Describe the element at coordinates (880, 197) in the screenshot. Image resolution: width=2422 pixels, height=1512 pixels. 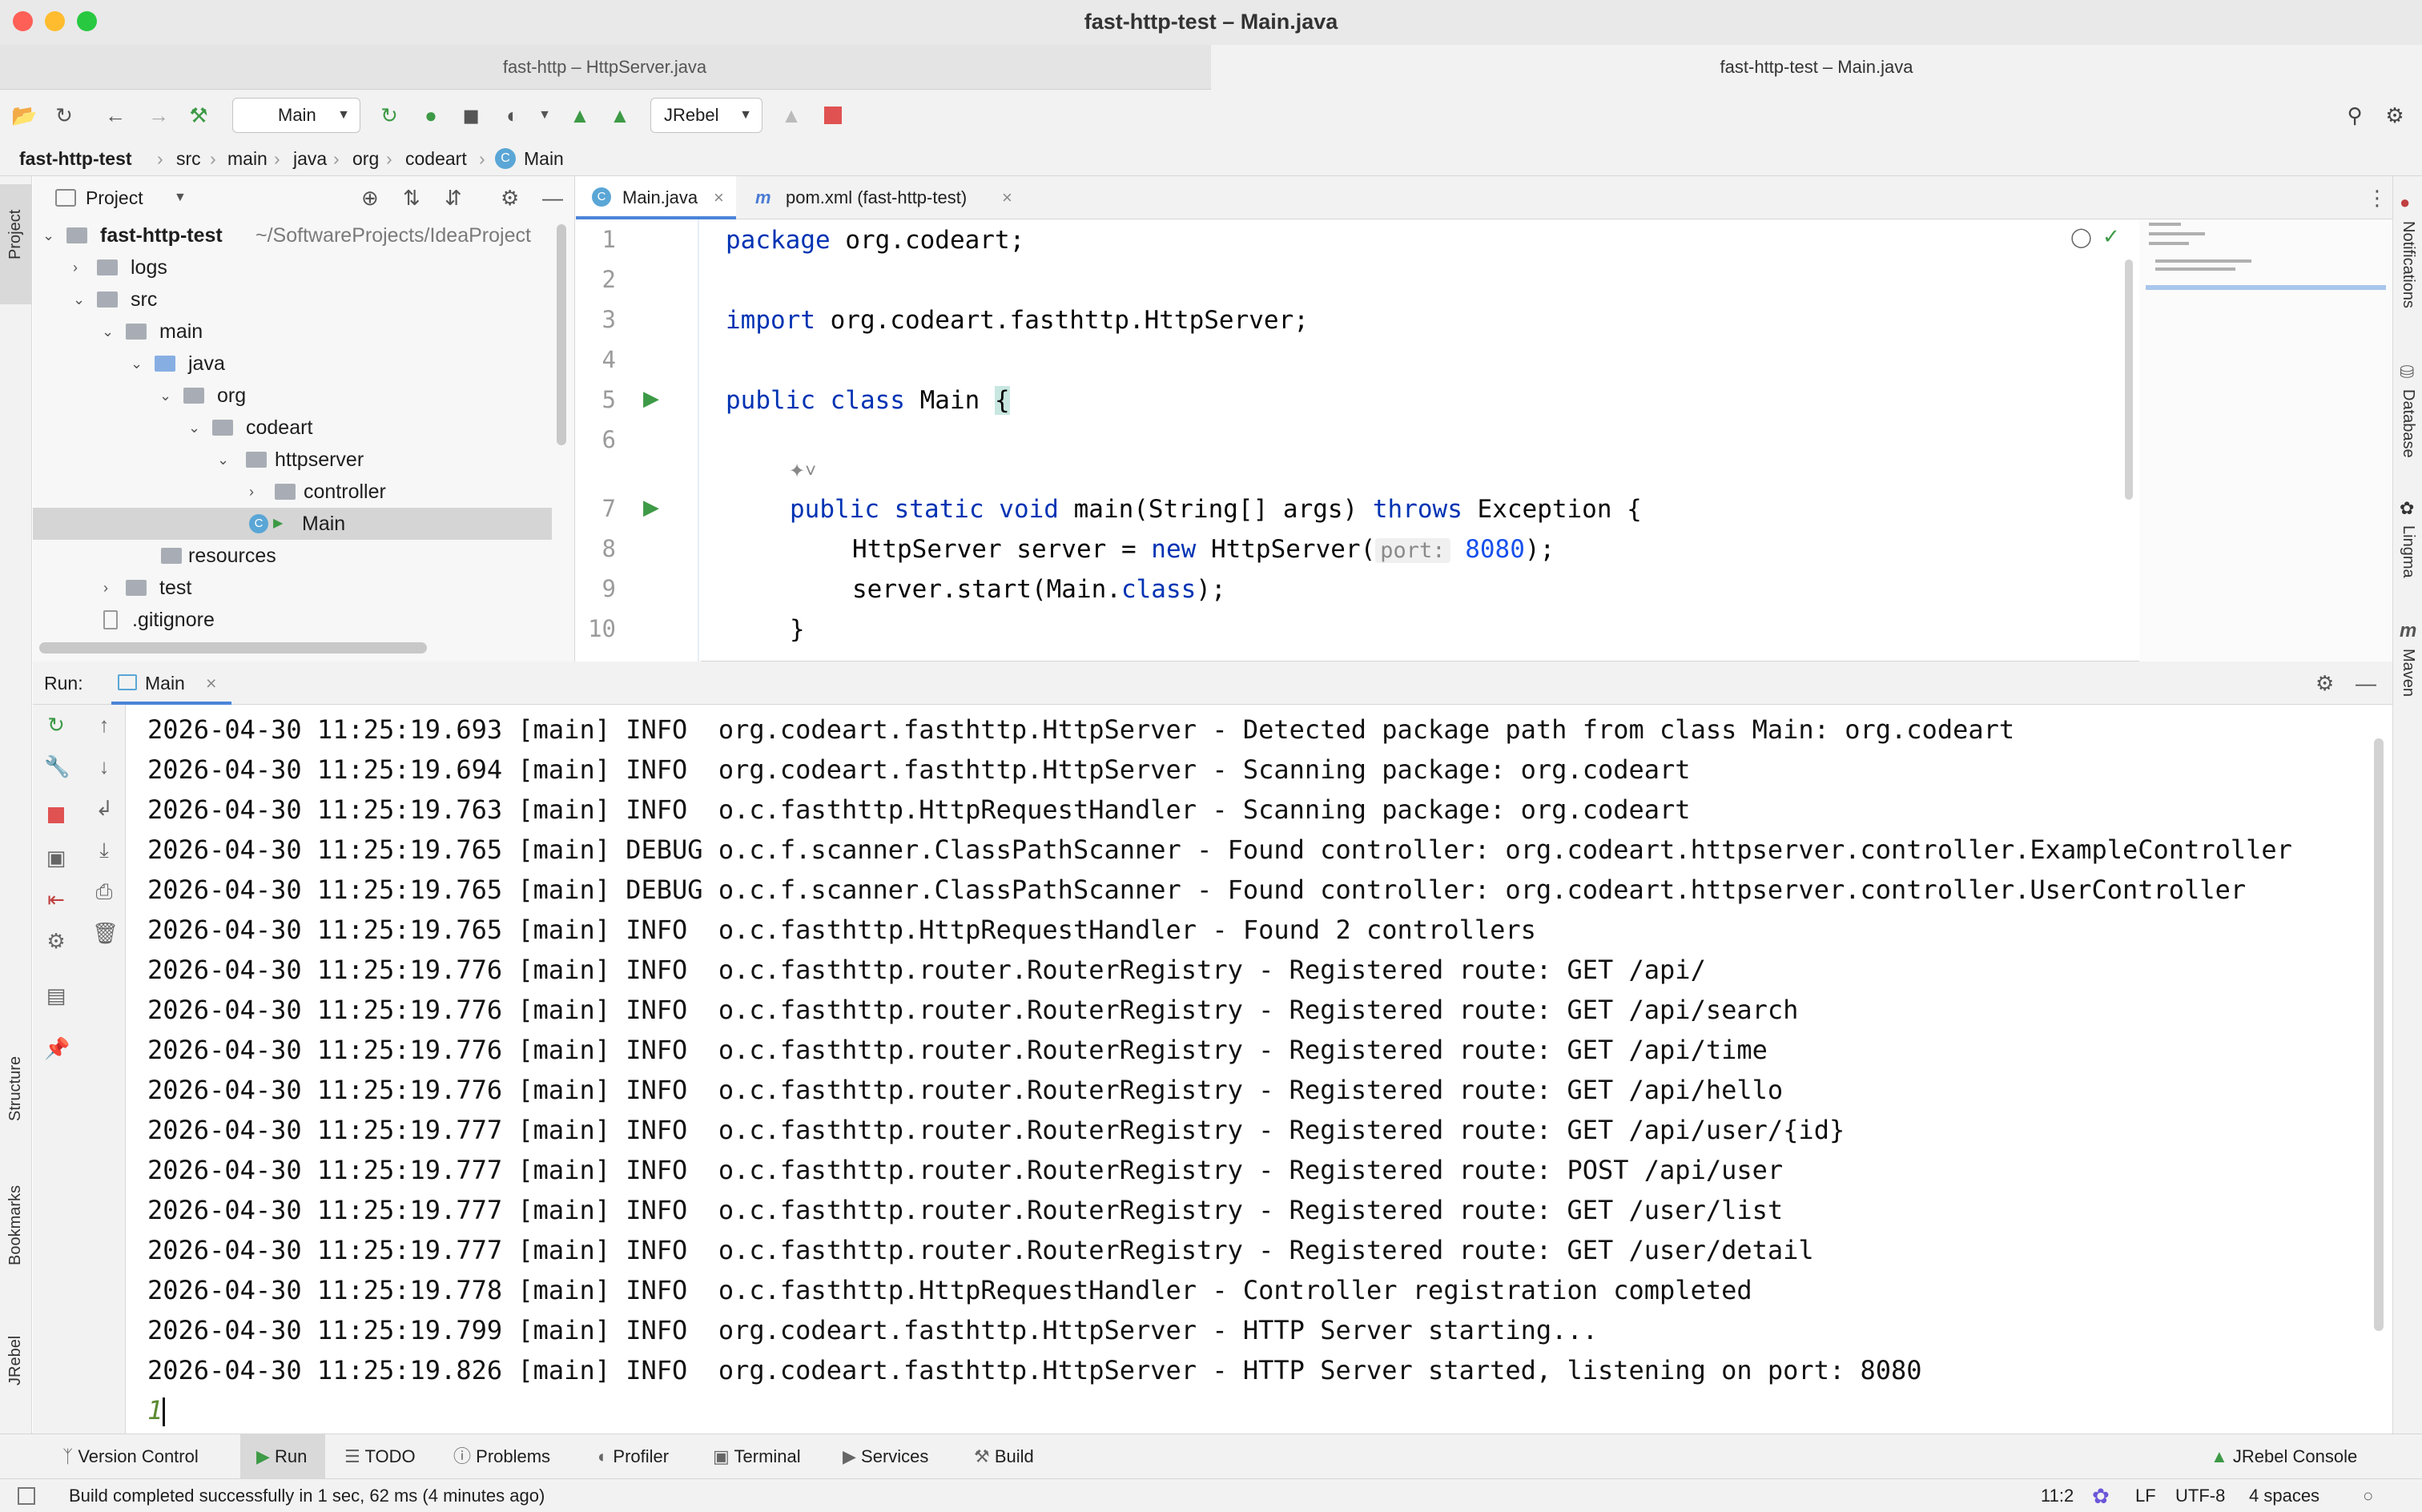
I see `tab-pom-xml: m pom.xml (fast-http-test) ×` at that location.